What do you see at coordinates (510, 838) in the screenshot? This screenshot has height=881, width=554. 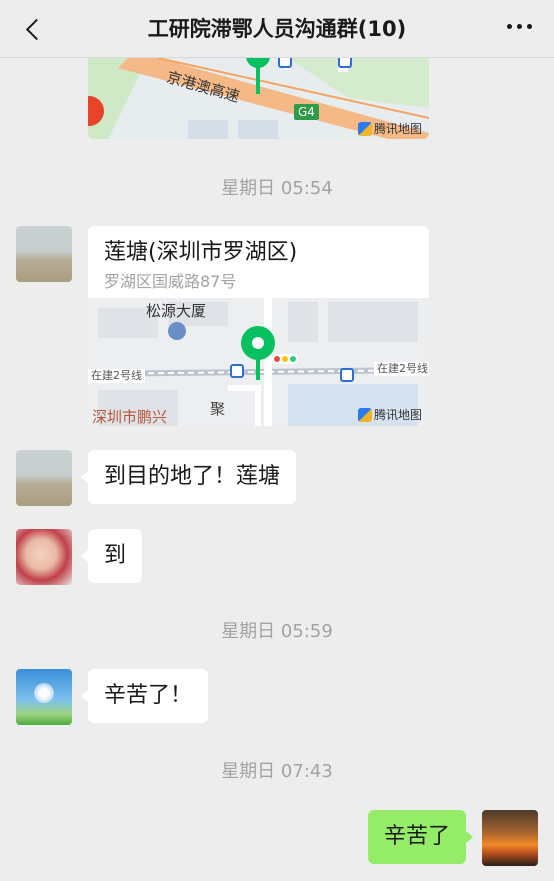 I see `avatar-self` at bounding box center [510, 838].